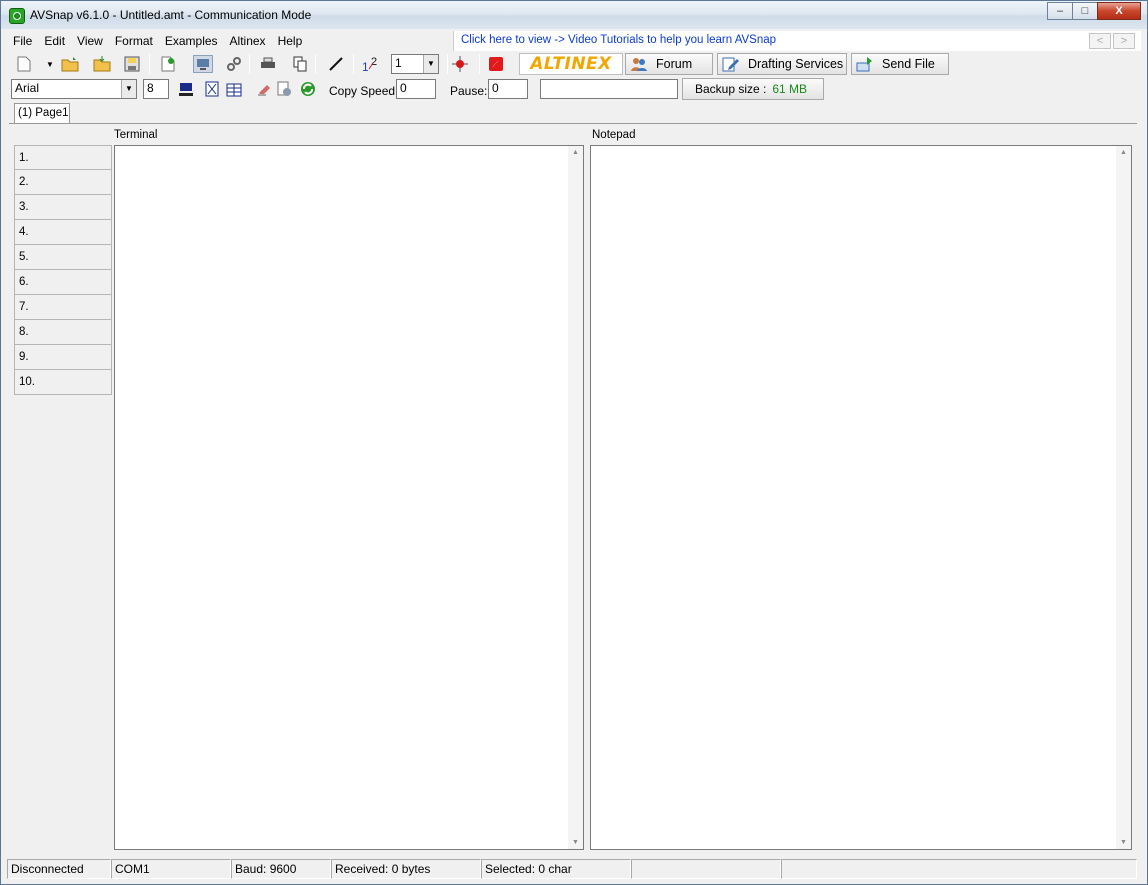 This screenshot has height=885, width=1148. What do you see at coordinates (63, 332) in the screenshot?
I see `row-number: 8.` at bounding box center [63, 332].